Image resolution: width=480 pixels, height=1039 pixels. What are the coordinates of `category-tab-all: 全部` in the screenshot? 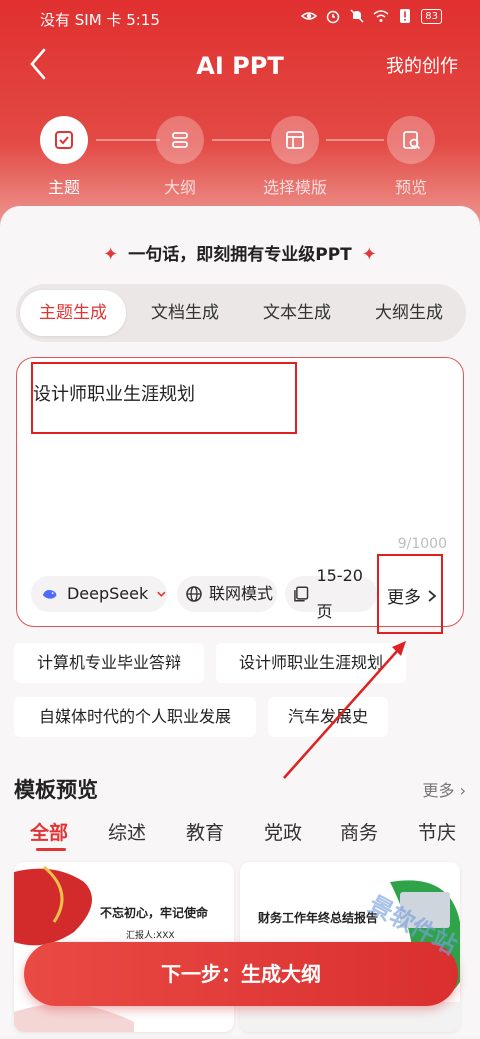 It's located at (49, 831).